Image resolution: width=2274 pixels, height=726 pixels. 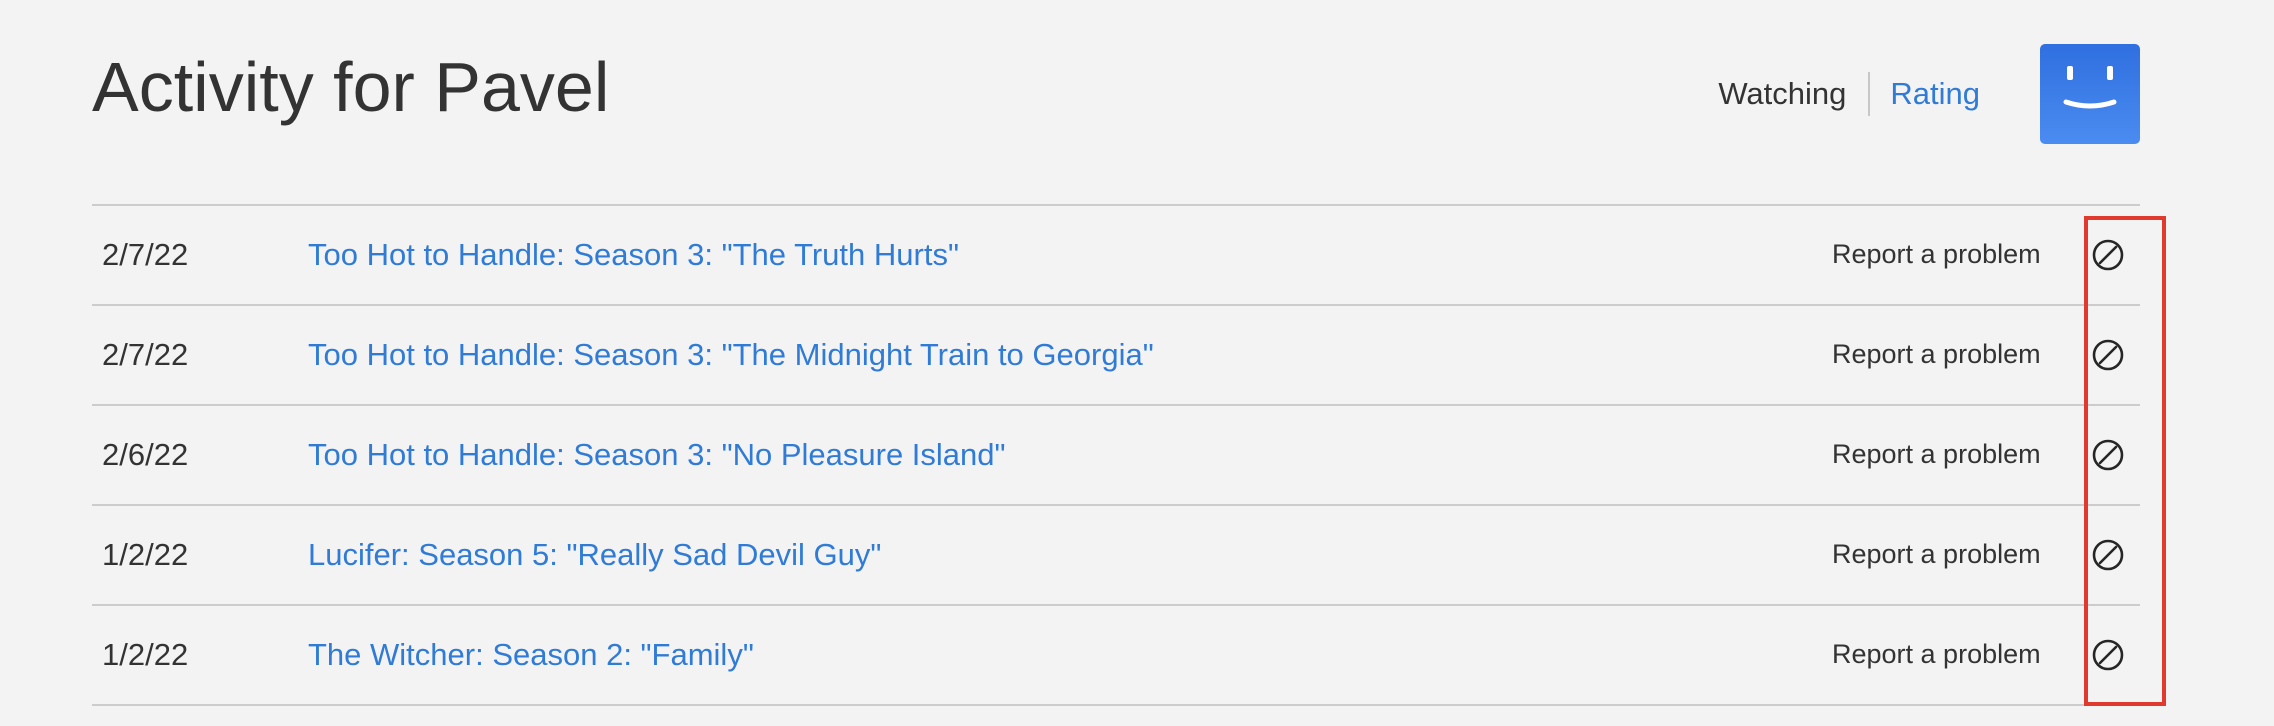 What do you see at coordinates (531, 655) in the screenshot?
I see `activity-title-link: The Witcher: Season 2: "Family"` at bounding box center [531, 655].